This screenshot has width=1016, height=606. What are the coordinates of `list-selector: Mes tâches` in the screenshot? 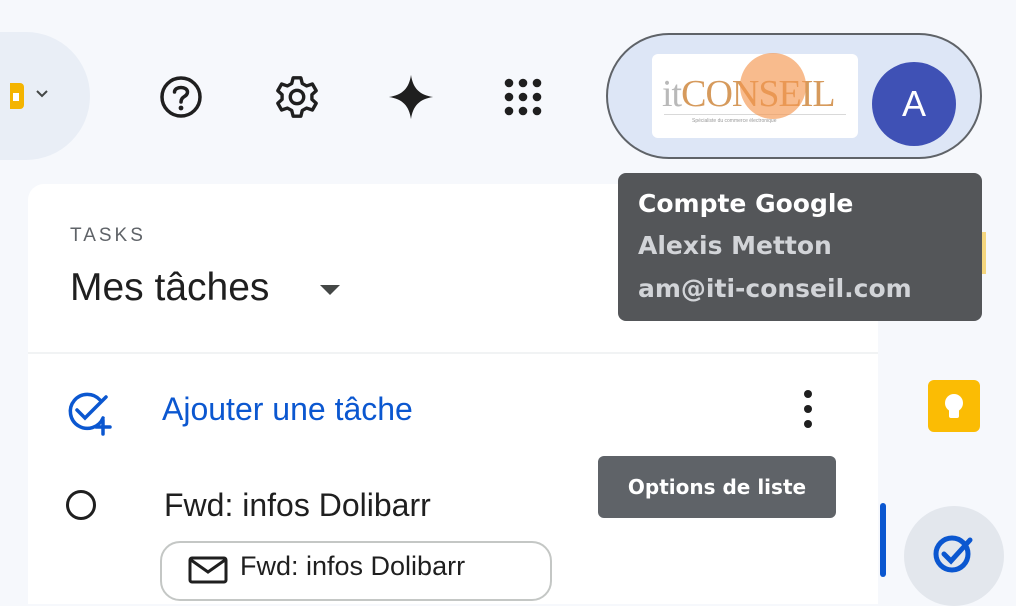 It's located at (169, 288).